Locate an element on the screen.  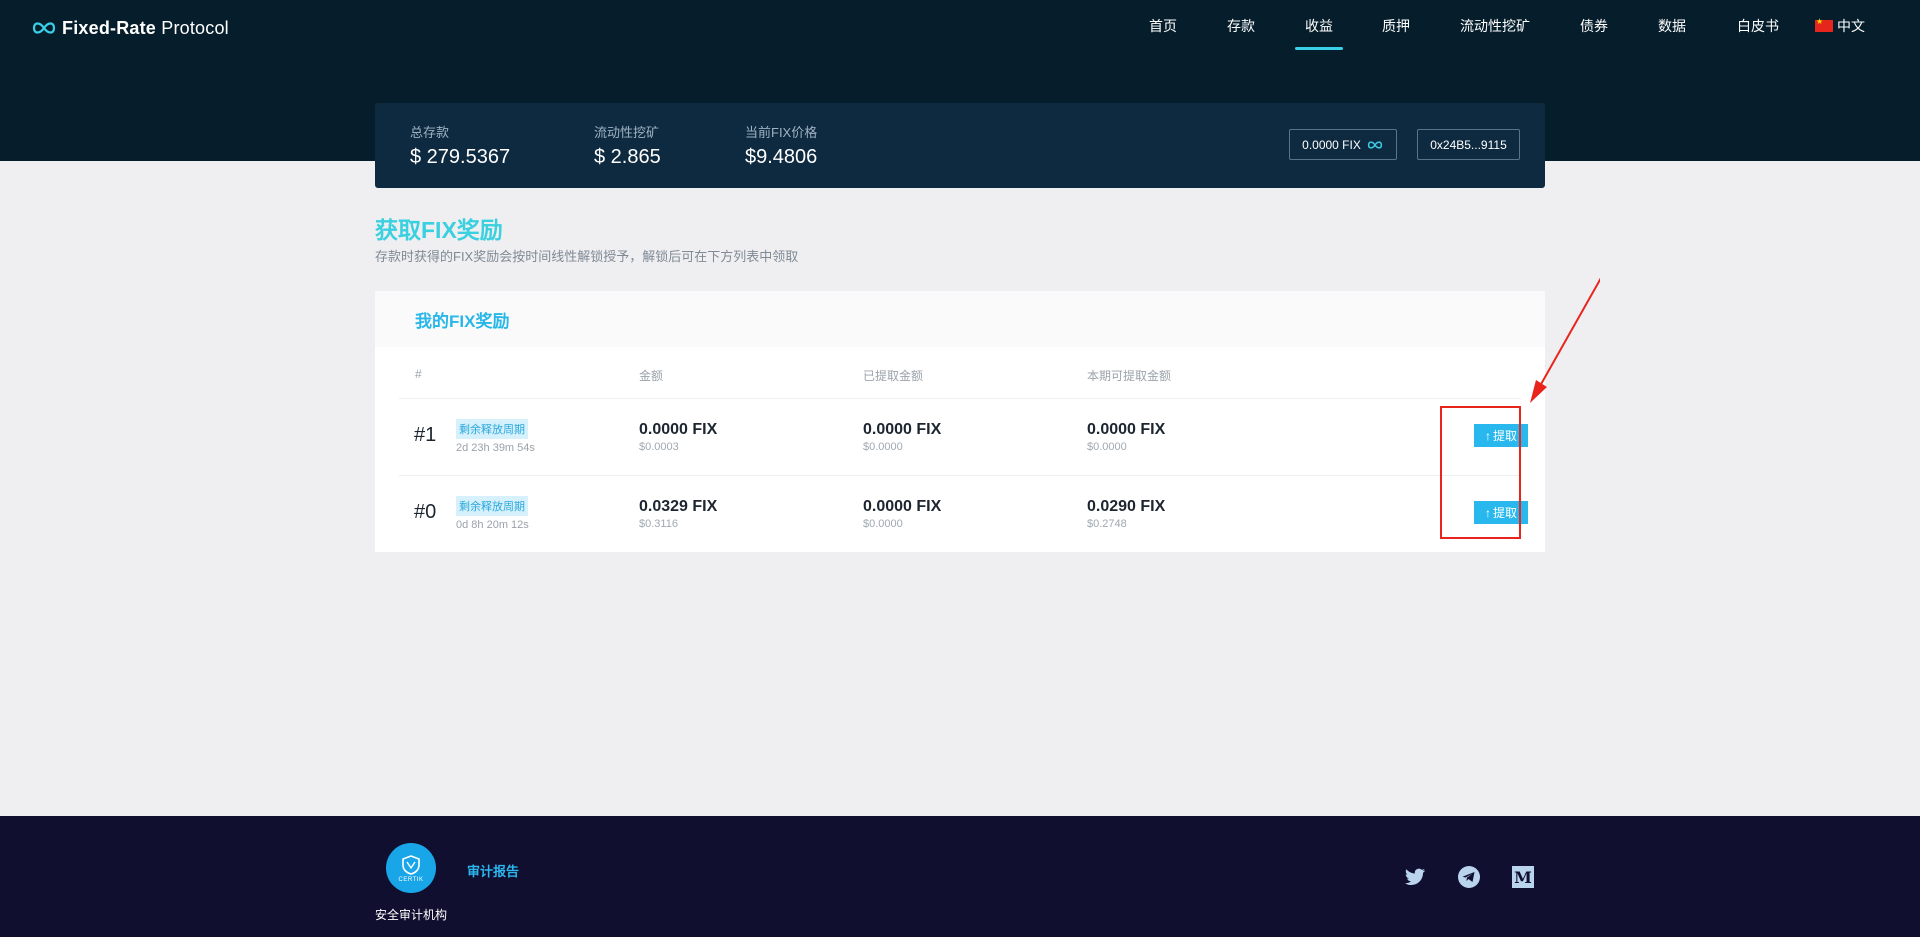
column-header-withdrawn: 已提取金额 is located at coordinates (893, 376).